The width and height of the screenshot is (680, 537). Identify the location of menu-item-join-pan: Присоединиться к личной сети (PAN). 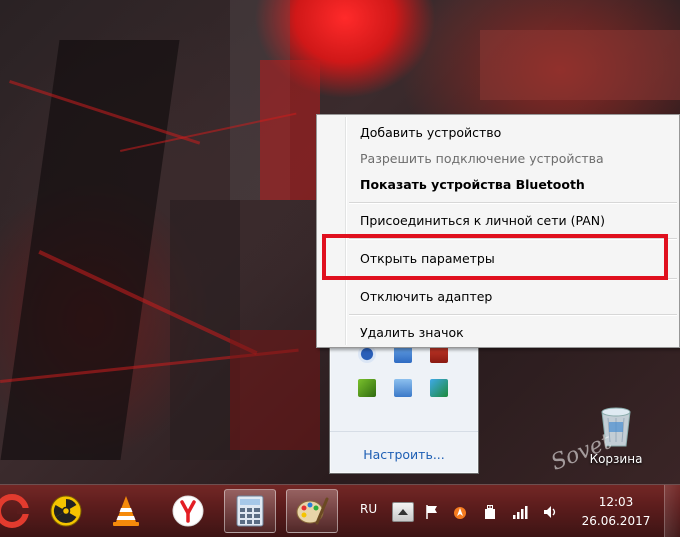
(498, 220).